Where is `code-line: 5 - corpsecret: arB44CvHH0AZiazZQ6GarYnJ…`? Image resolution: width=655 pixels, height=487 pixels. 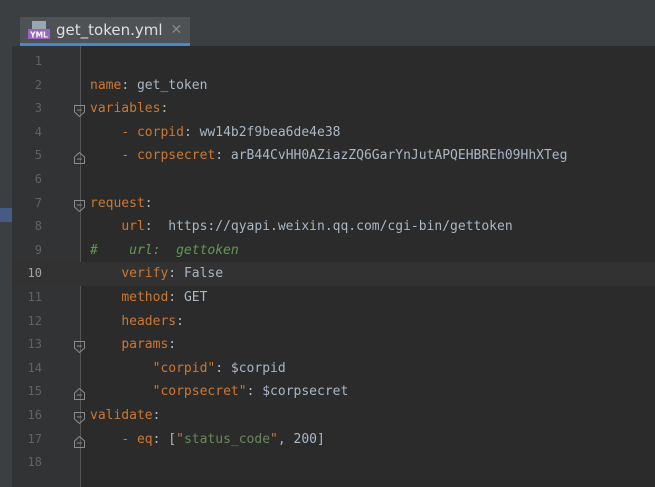 code-line: 5 - corpsecret: arB44CvHH0AZiazZQ6GarYnJ… is located at coordinates (333, 156).